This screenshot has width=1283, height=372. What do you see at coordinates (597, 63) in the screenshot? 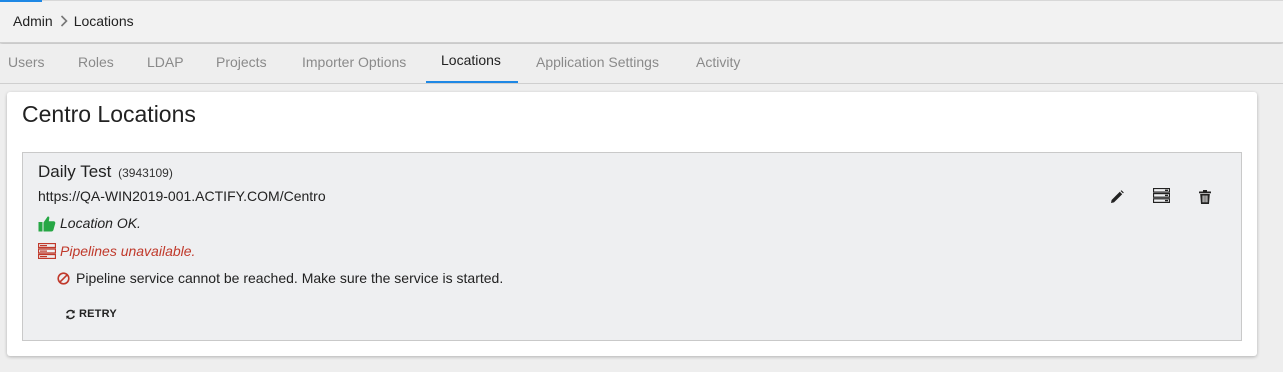
I see `tab-application-settings: Application Settings` at bounding box center [597, 63].